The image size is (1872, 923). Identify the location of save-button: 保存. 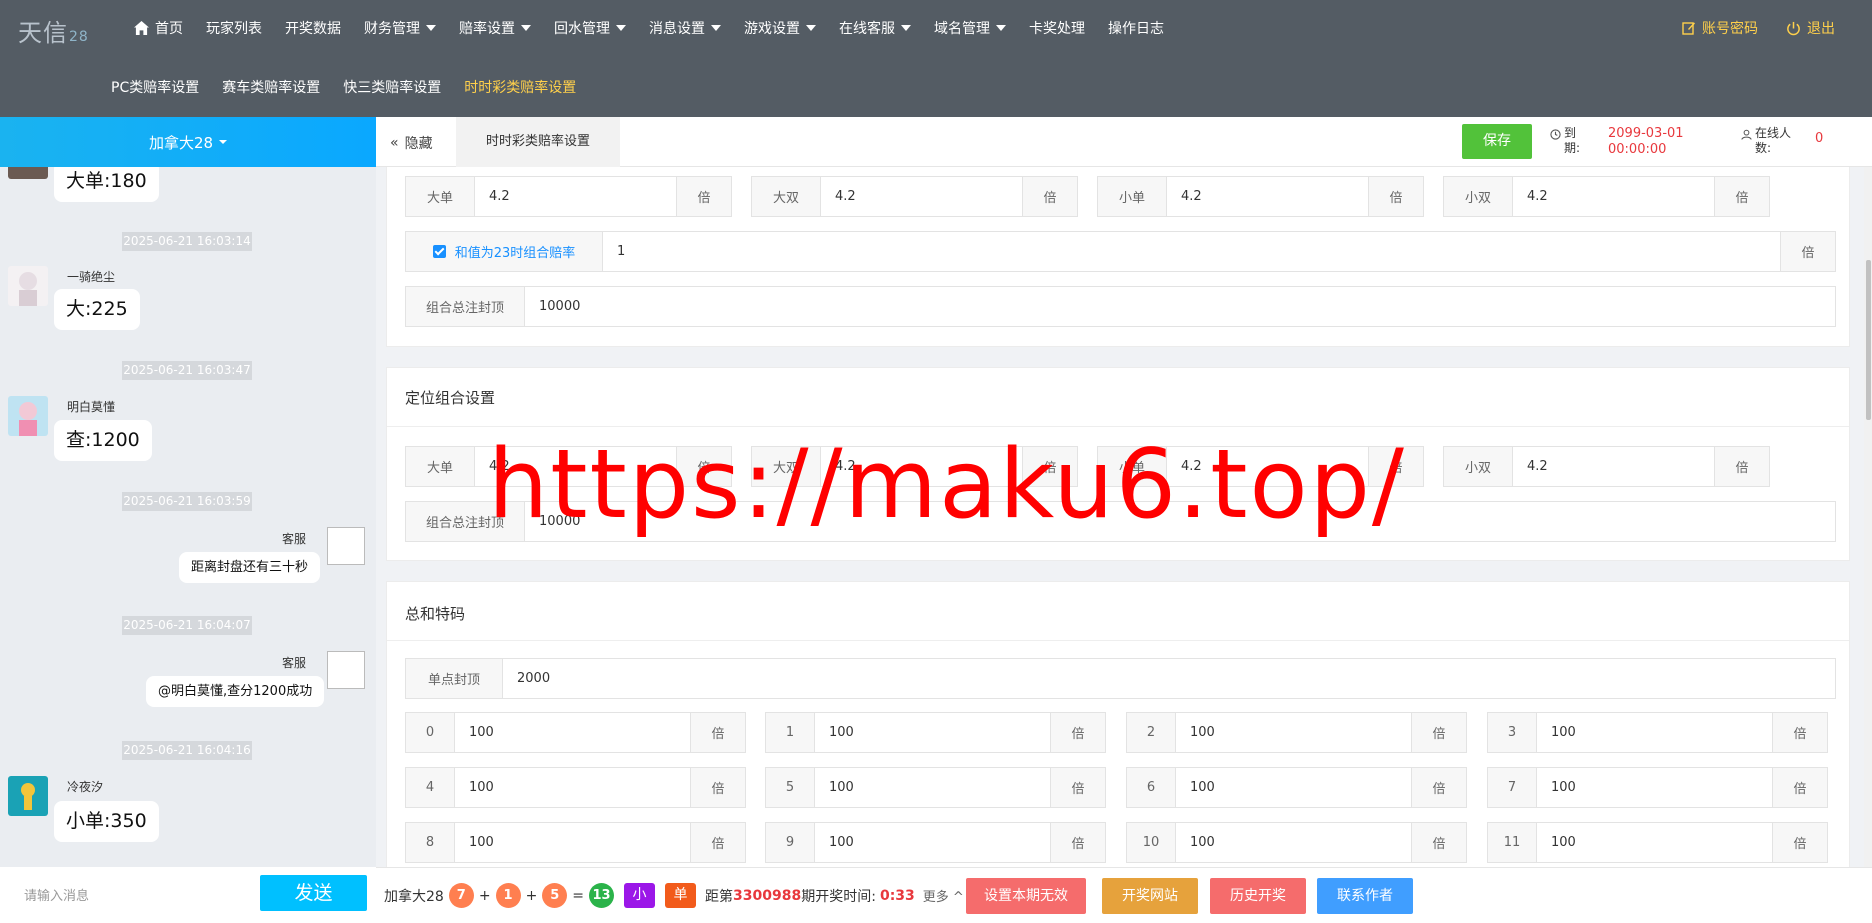
(1497, 141).